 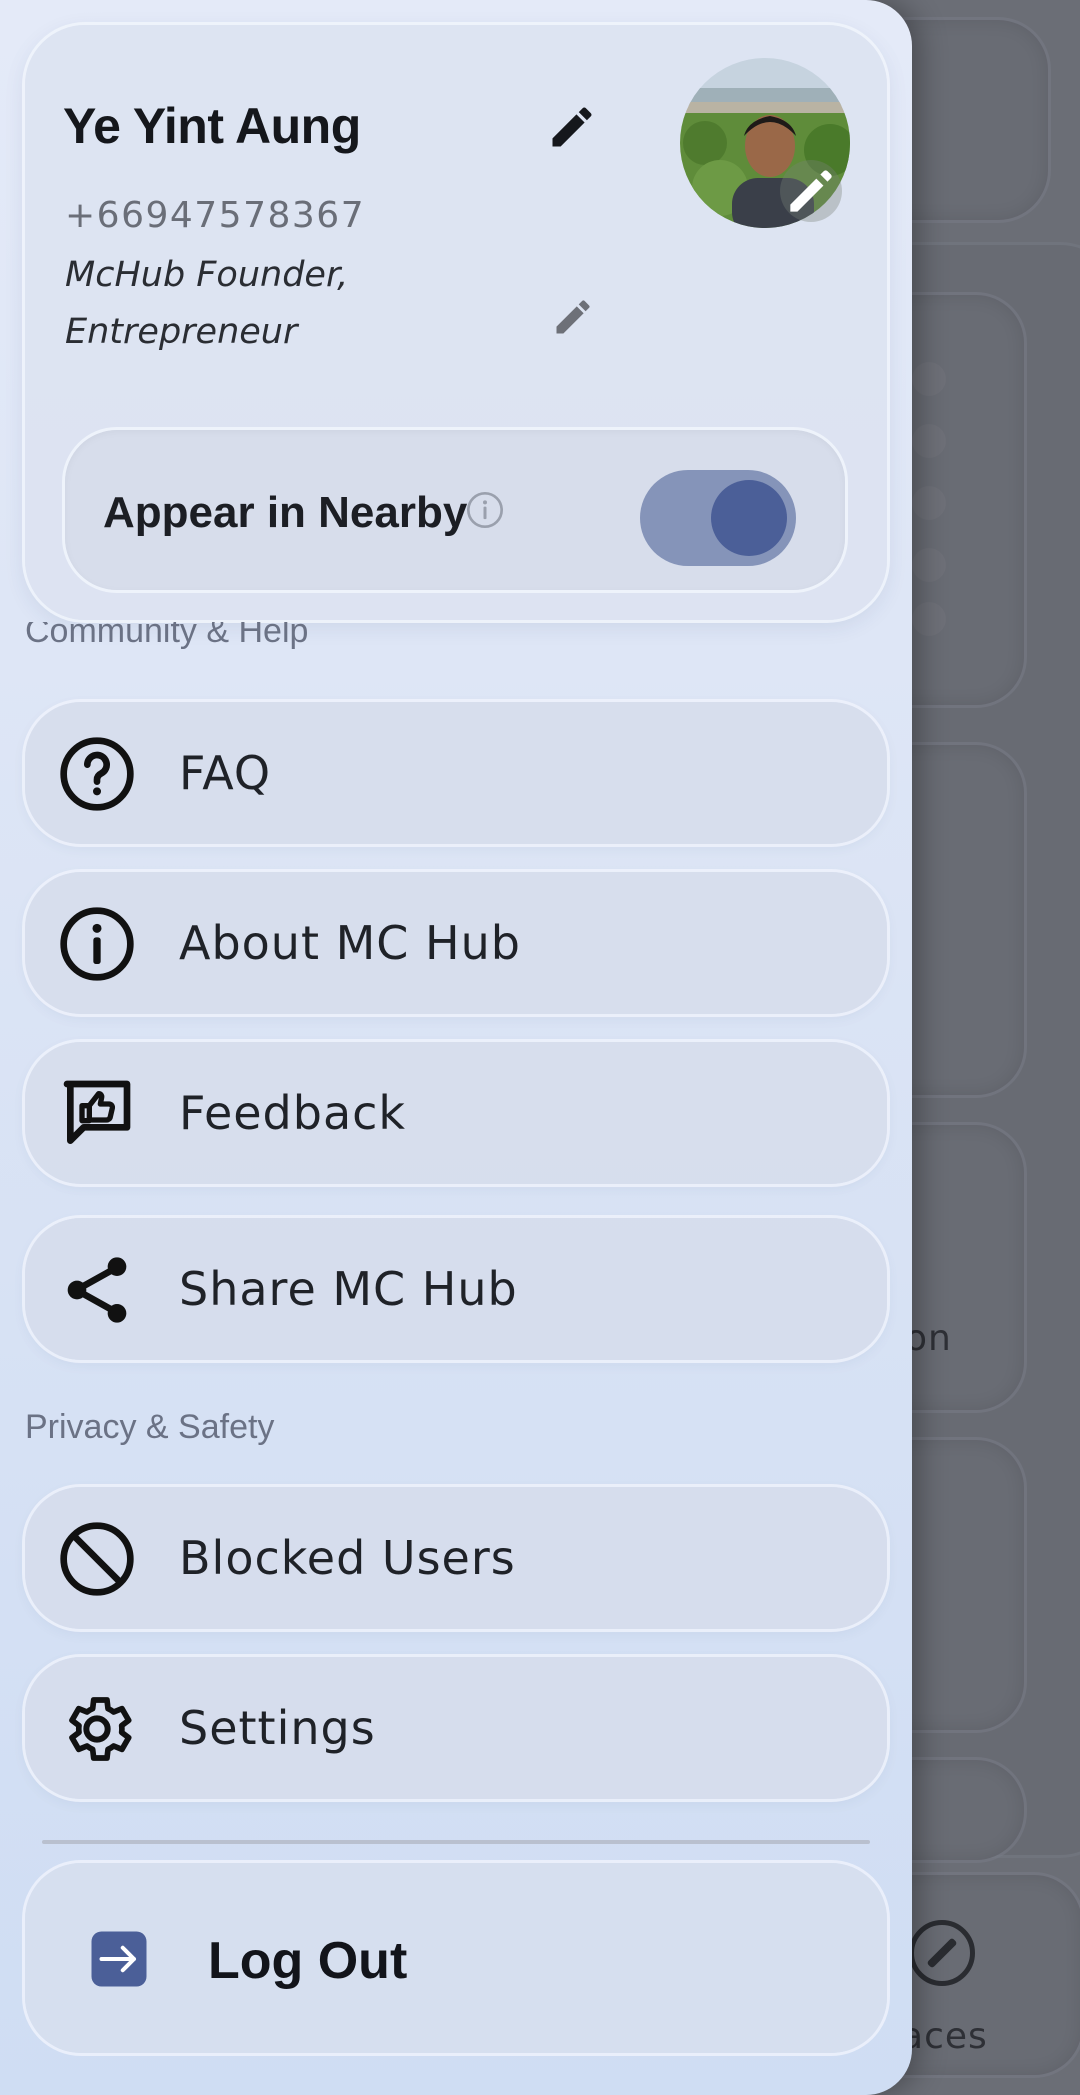 I want to click on toggle-knob, so click(x=749, y=518).